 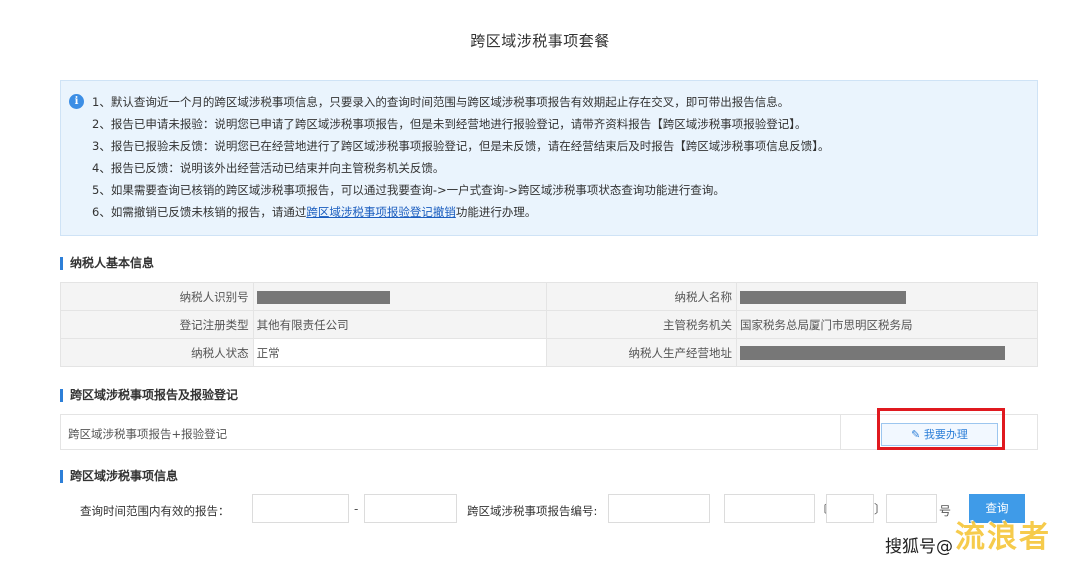 What do you see at coordinates (400, 296) in the screenshot?
I see `taxpayer-id-value` at bounding box center [400, 296].